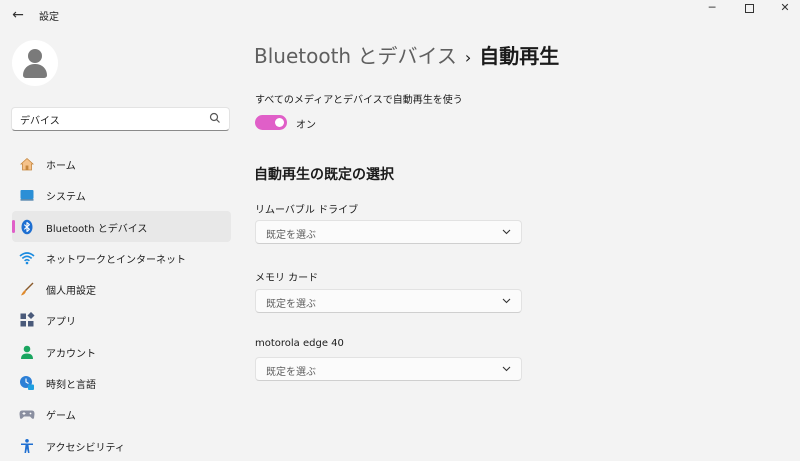 The width and height of the screenshot is (800, 461). What do you see at coordinates (71, 354) in the screenshot?
I see `sidebar-item-label: アカウント` at bounding box center [71, 354].